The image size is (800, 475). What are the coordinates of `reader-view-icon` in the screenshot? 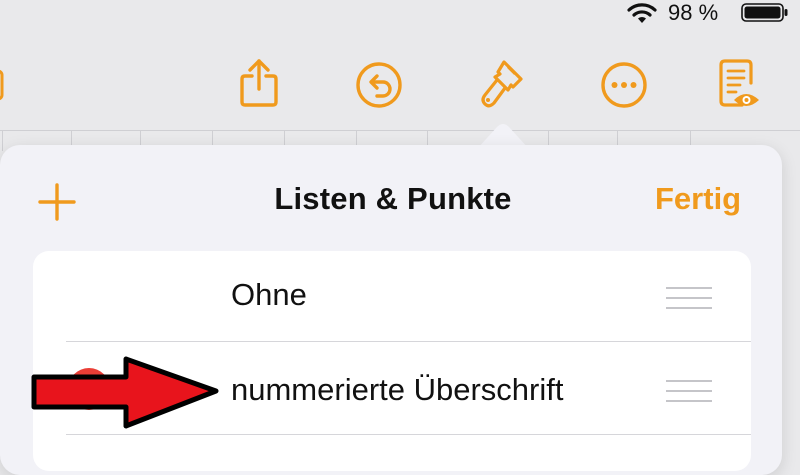 It's located at (740, 85).